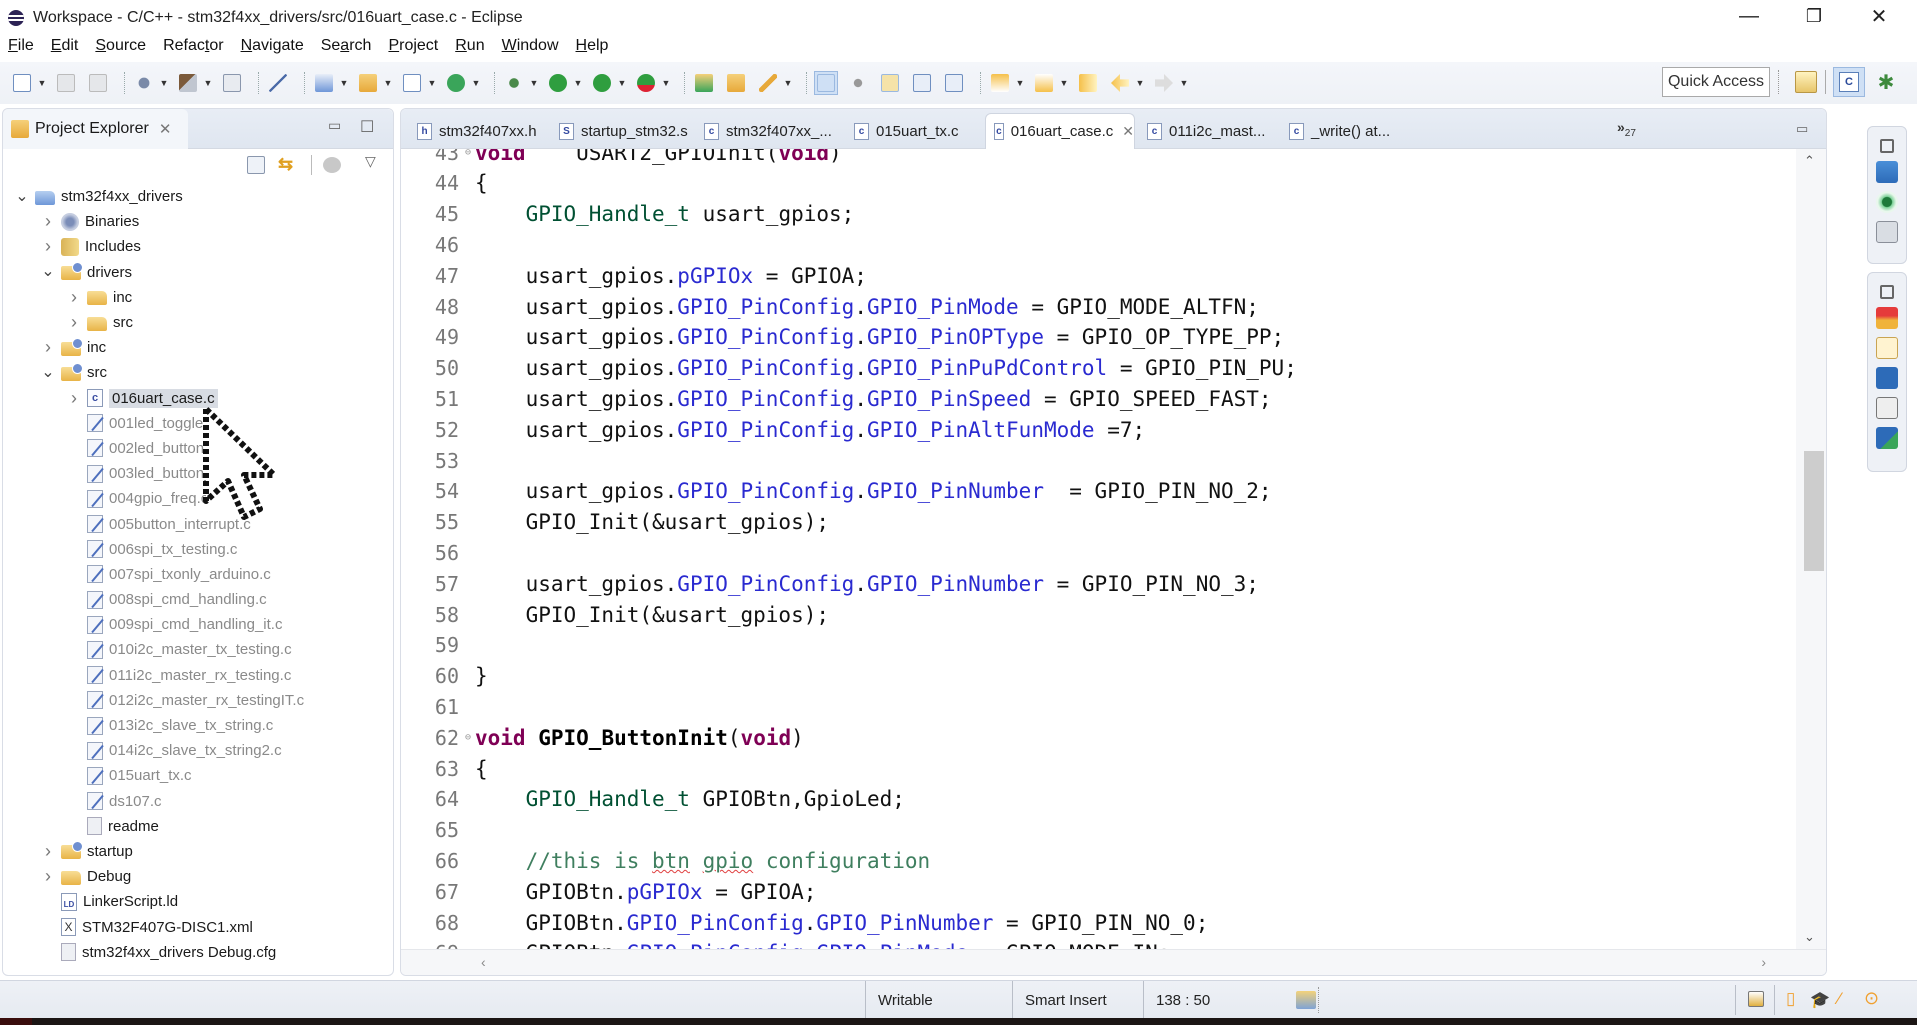  What do you see at coordinates (368, 126) in the screenshot?
I see `maximize-view-icon: ☐` at bounding box center [368, 126].